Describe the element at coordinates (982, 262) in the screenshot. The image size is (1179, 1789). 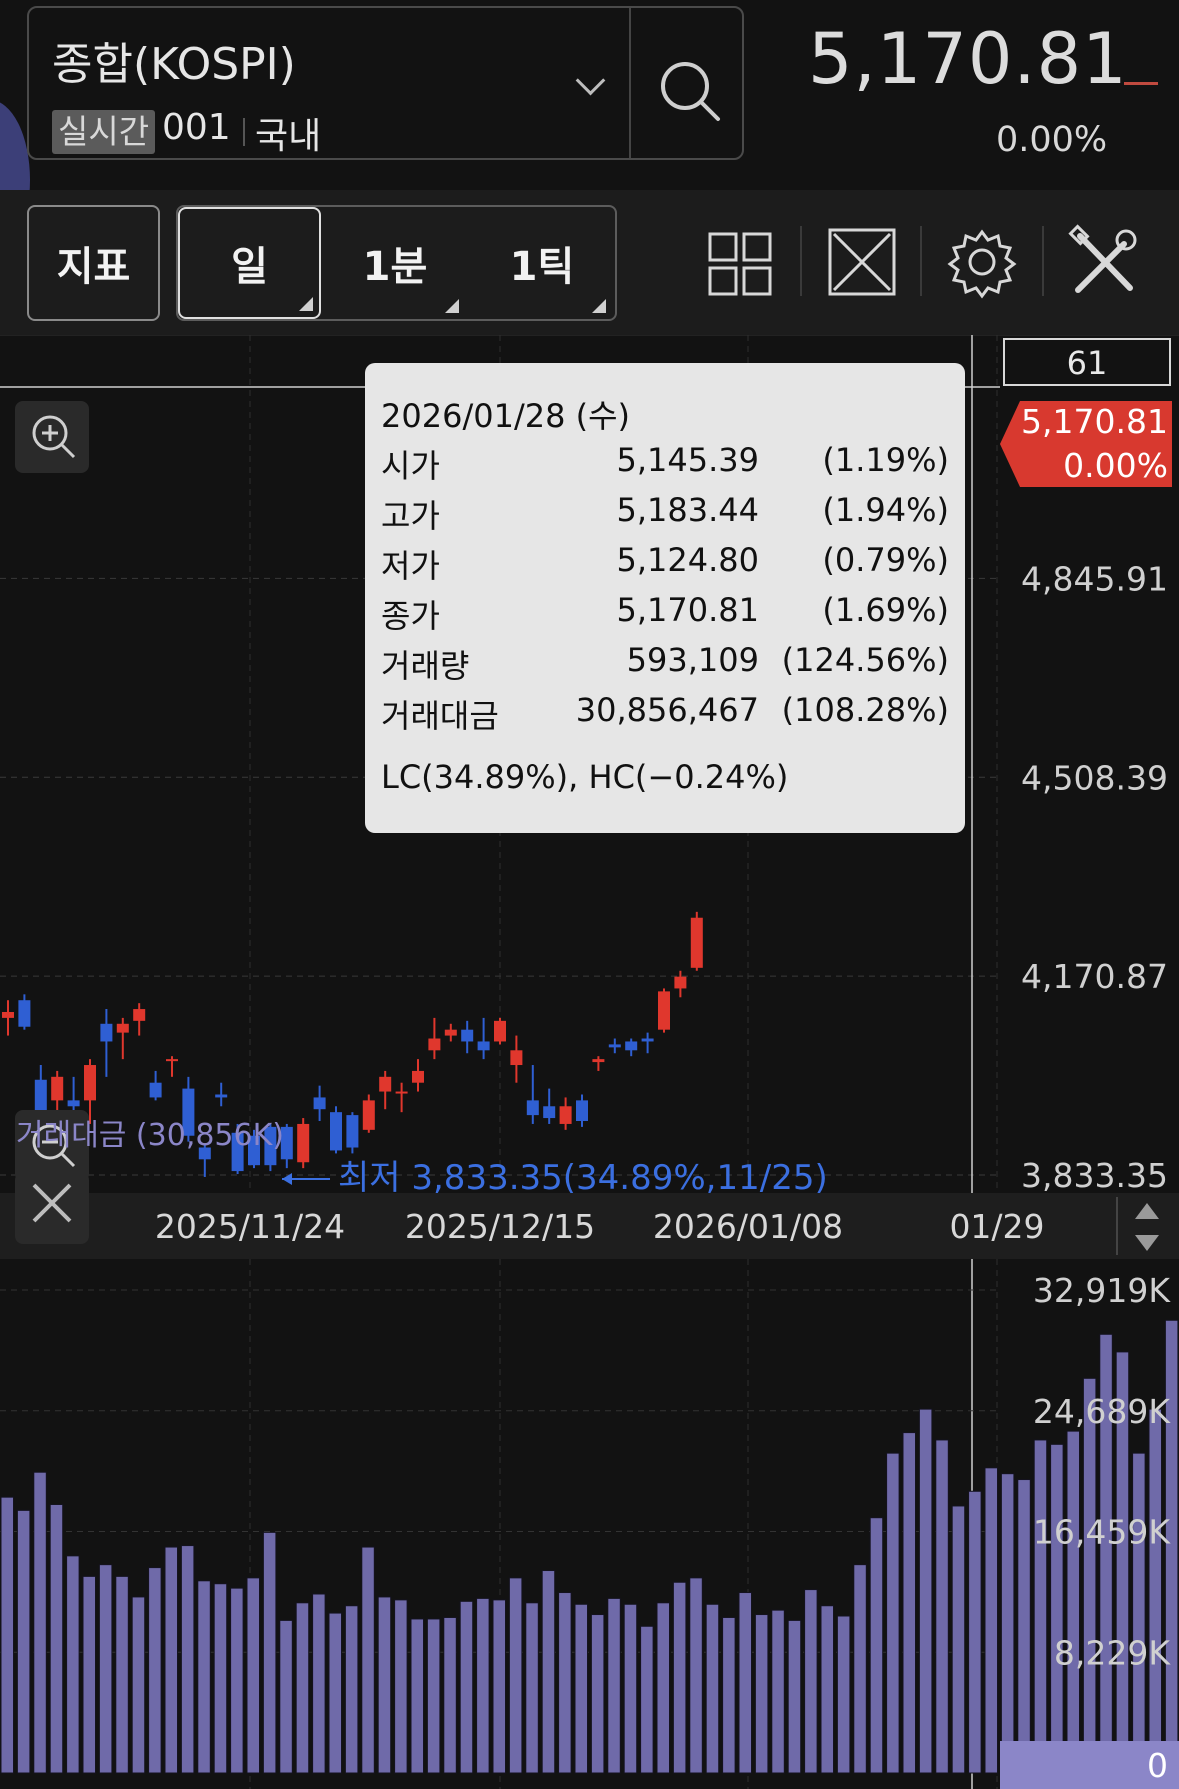
I see `gear-icon` at that location.